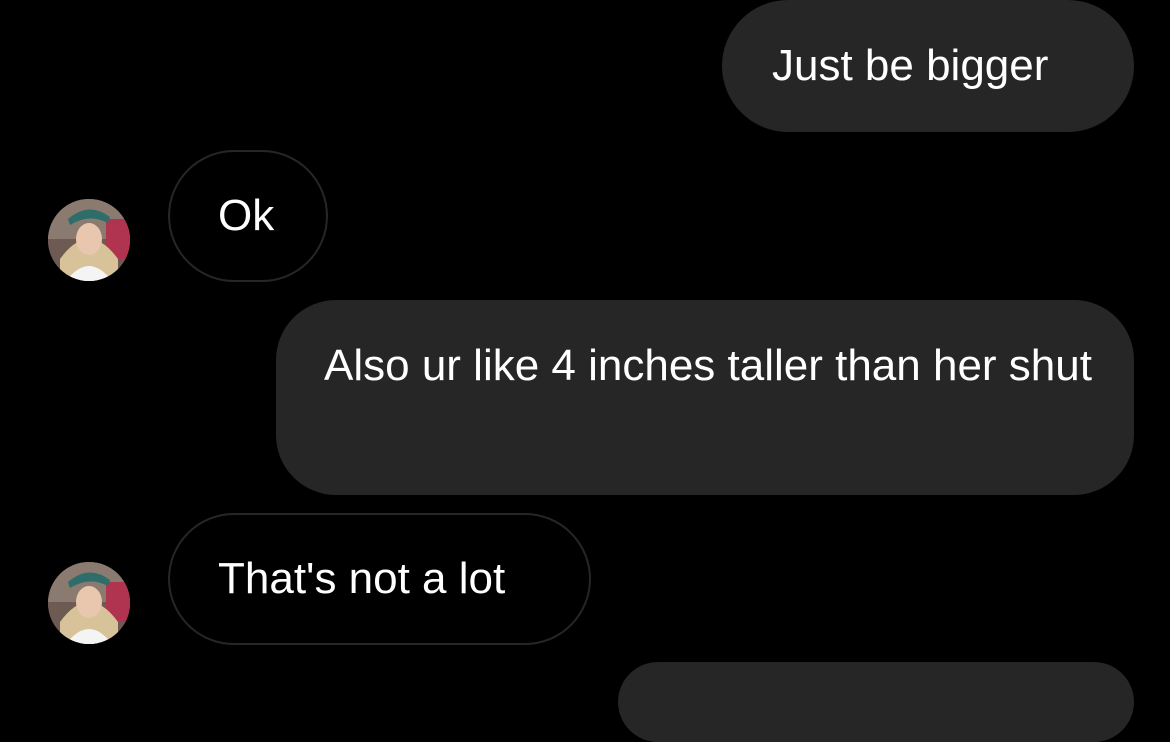  What do you see at coordinates (248, 216) in the screenshot?
I see `message-bubble-incoming: Ok` at bounding box center [248, 216].